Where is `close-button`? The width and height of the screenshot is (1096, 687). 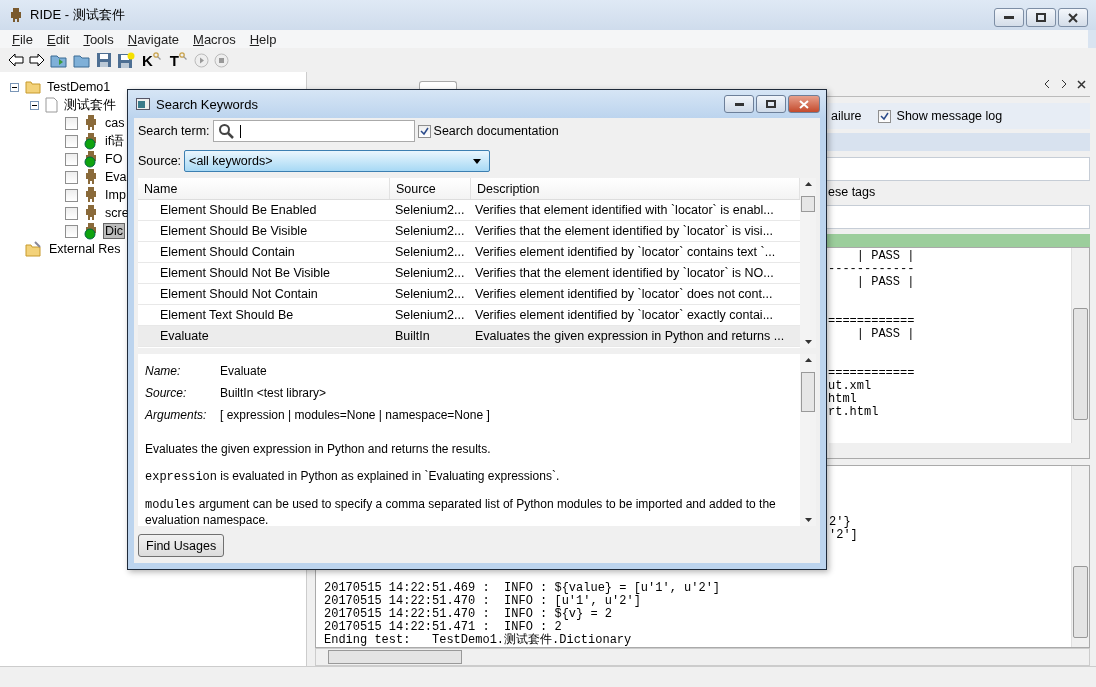 close-button is located at coordinates (1073, 17).